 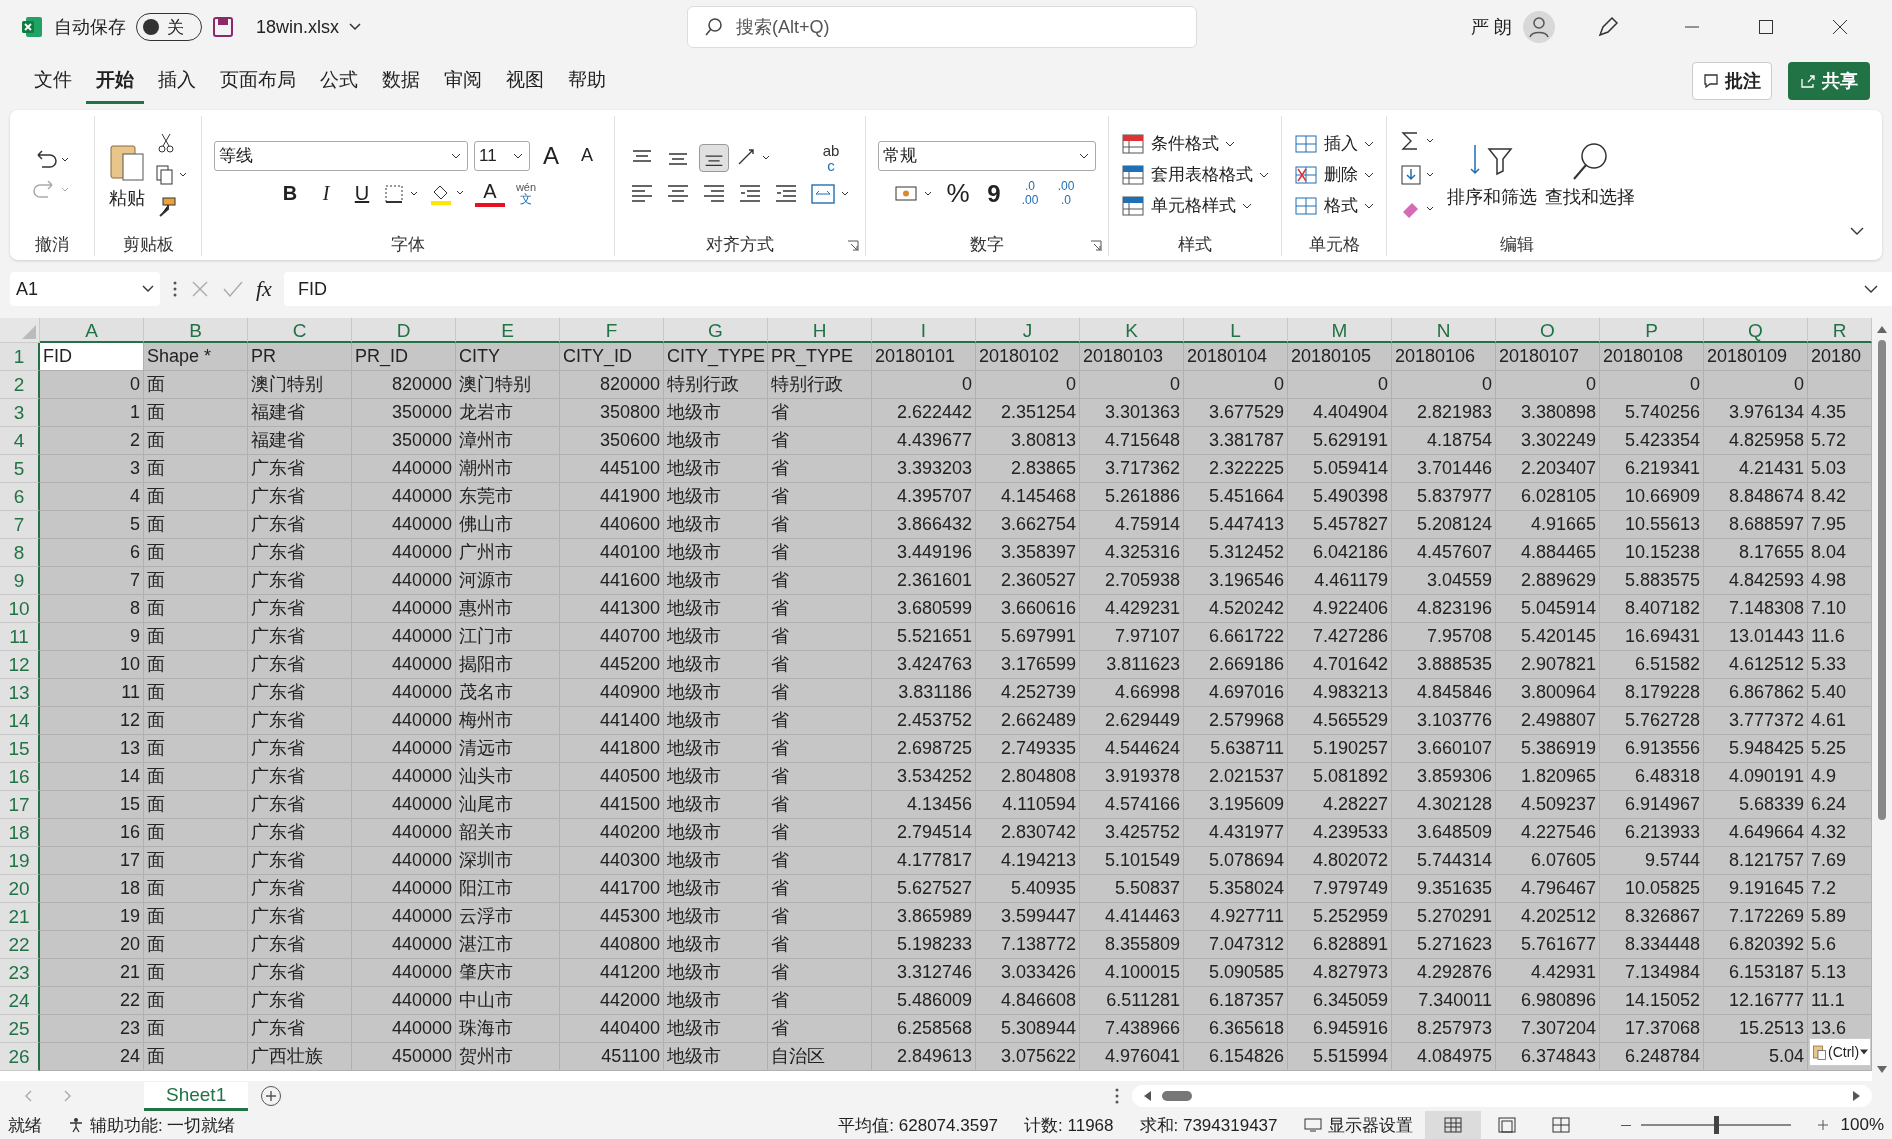 I want to click on file-name: 18win.xlsx, so click(x=298, y=27).